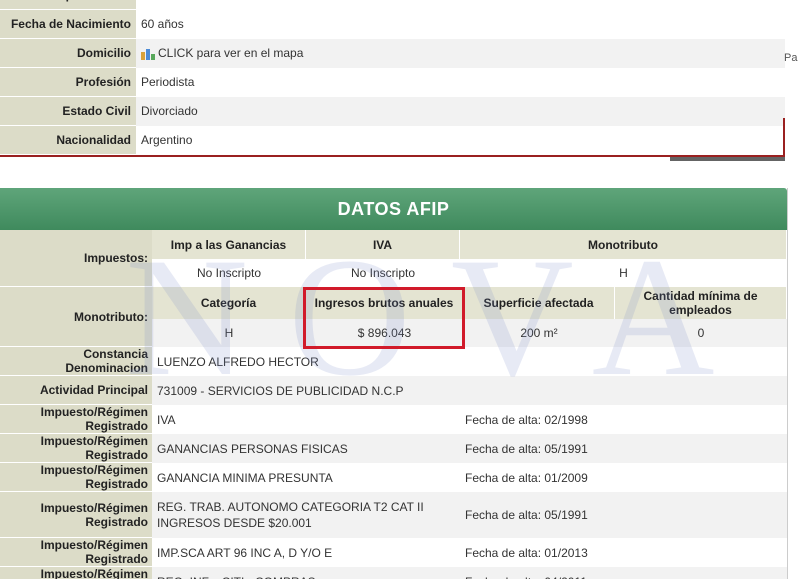 The width and height of the screenshot is (800, 579). I want to click on value-fecha-alta: Fecha de alta: 01/2009, so click(623, 477).